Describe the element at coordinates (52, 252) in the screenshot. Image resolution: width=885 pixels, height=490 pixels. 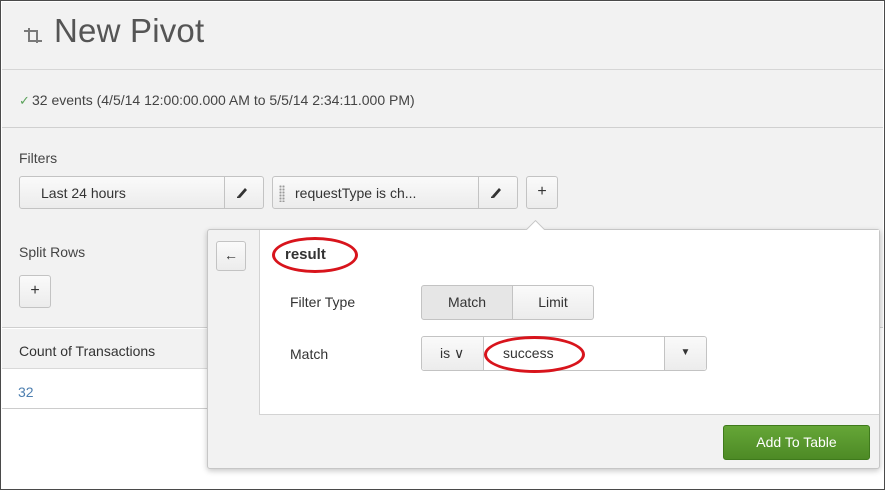
I see `split-rows-label: Split Rows` at that location.